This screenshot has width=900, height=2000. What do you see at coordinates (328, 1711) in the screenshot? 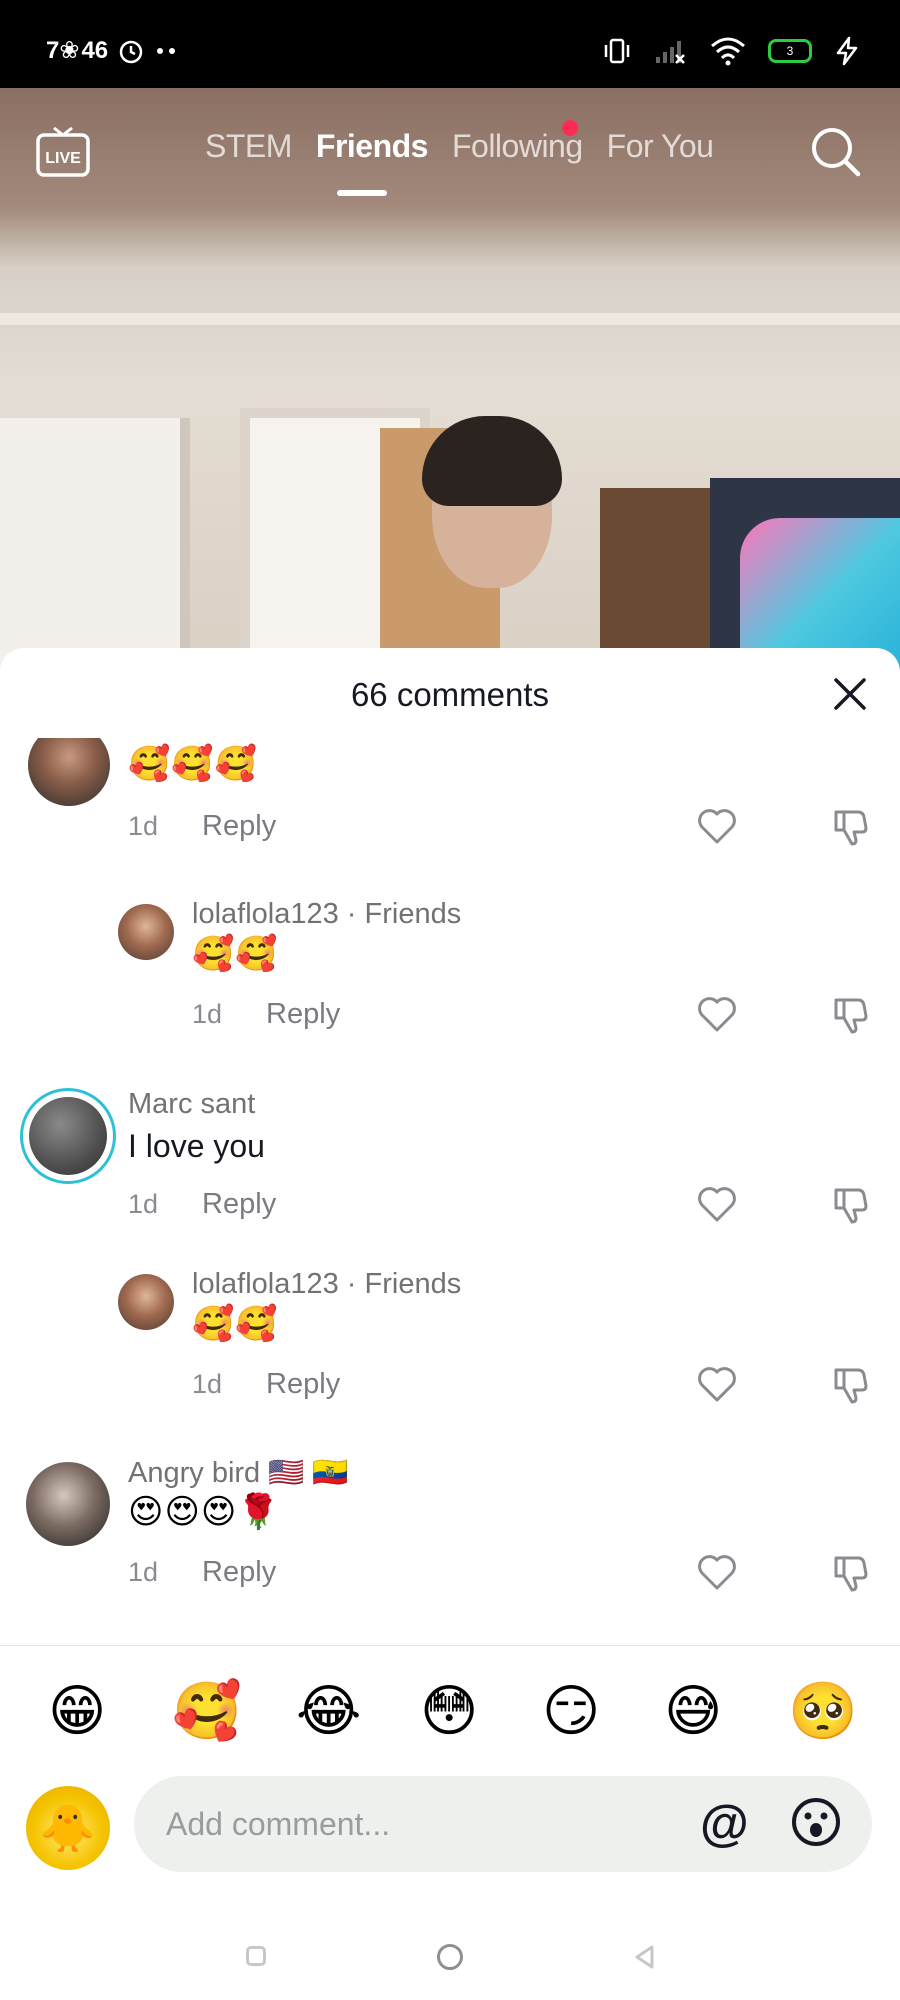
I see `quick-emoji-laugh: 😂` at bounding box center [328, 1711].